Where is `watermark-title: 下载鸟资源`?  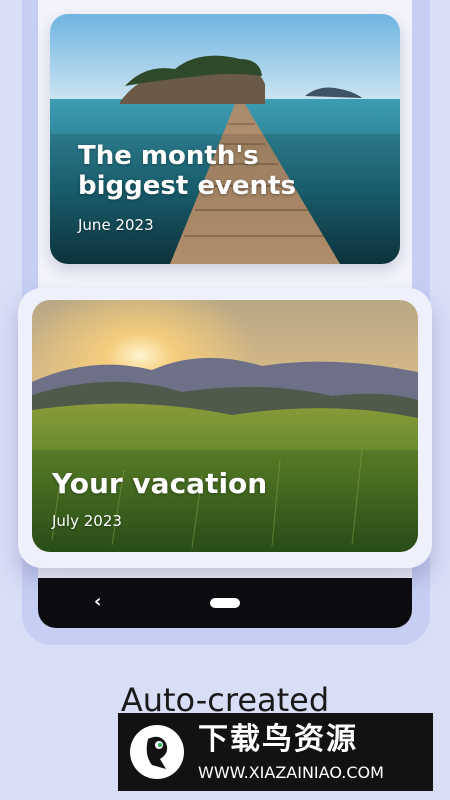 watermark-title: 下载鸟资源 is located at coordinates (278, 739).